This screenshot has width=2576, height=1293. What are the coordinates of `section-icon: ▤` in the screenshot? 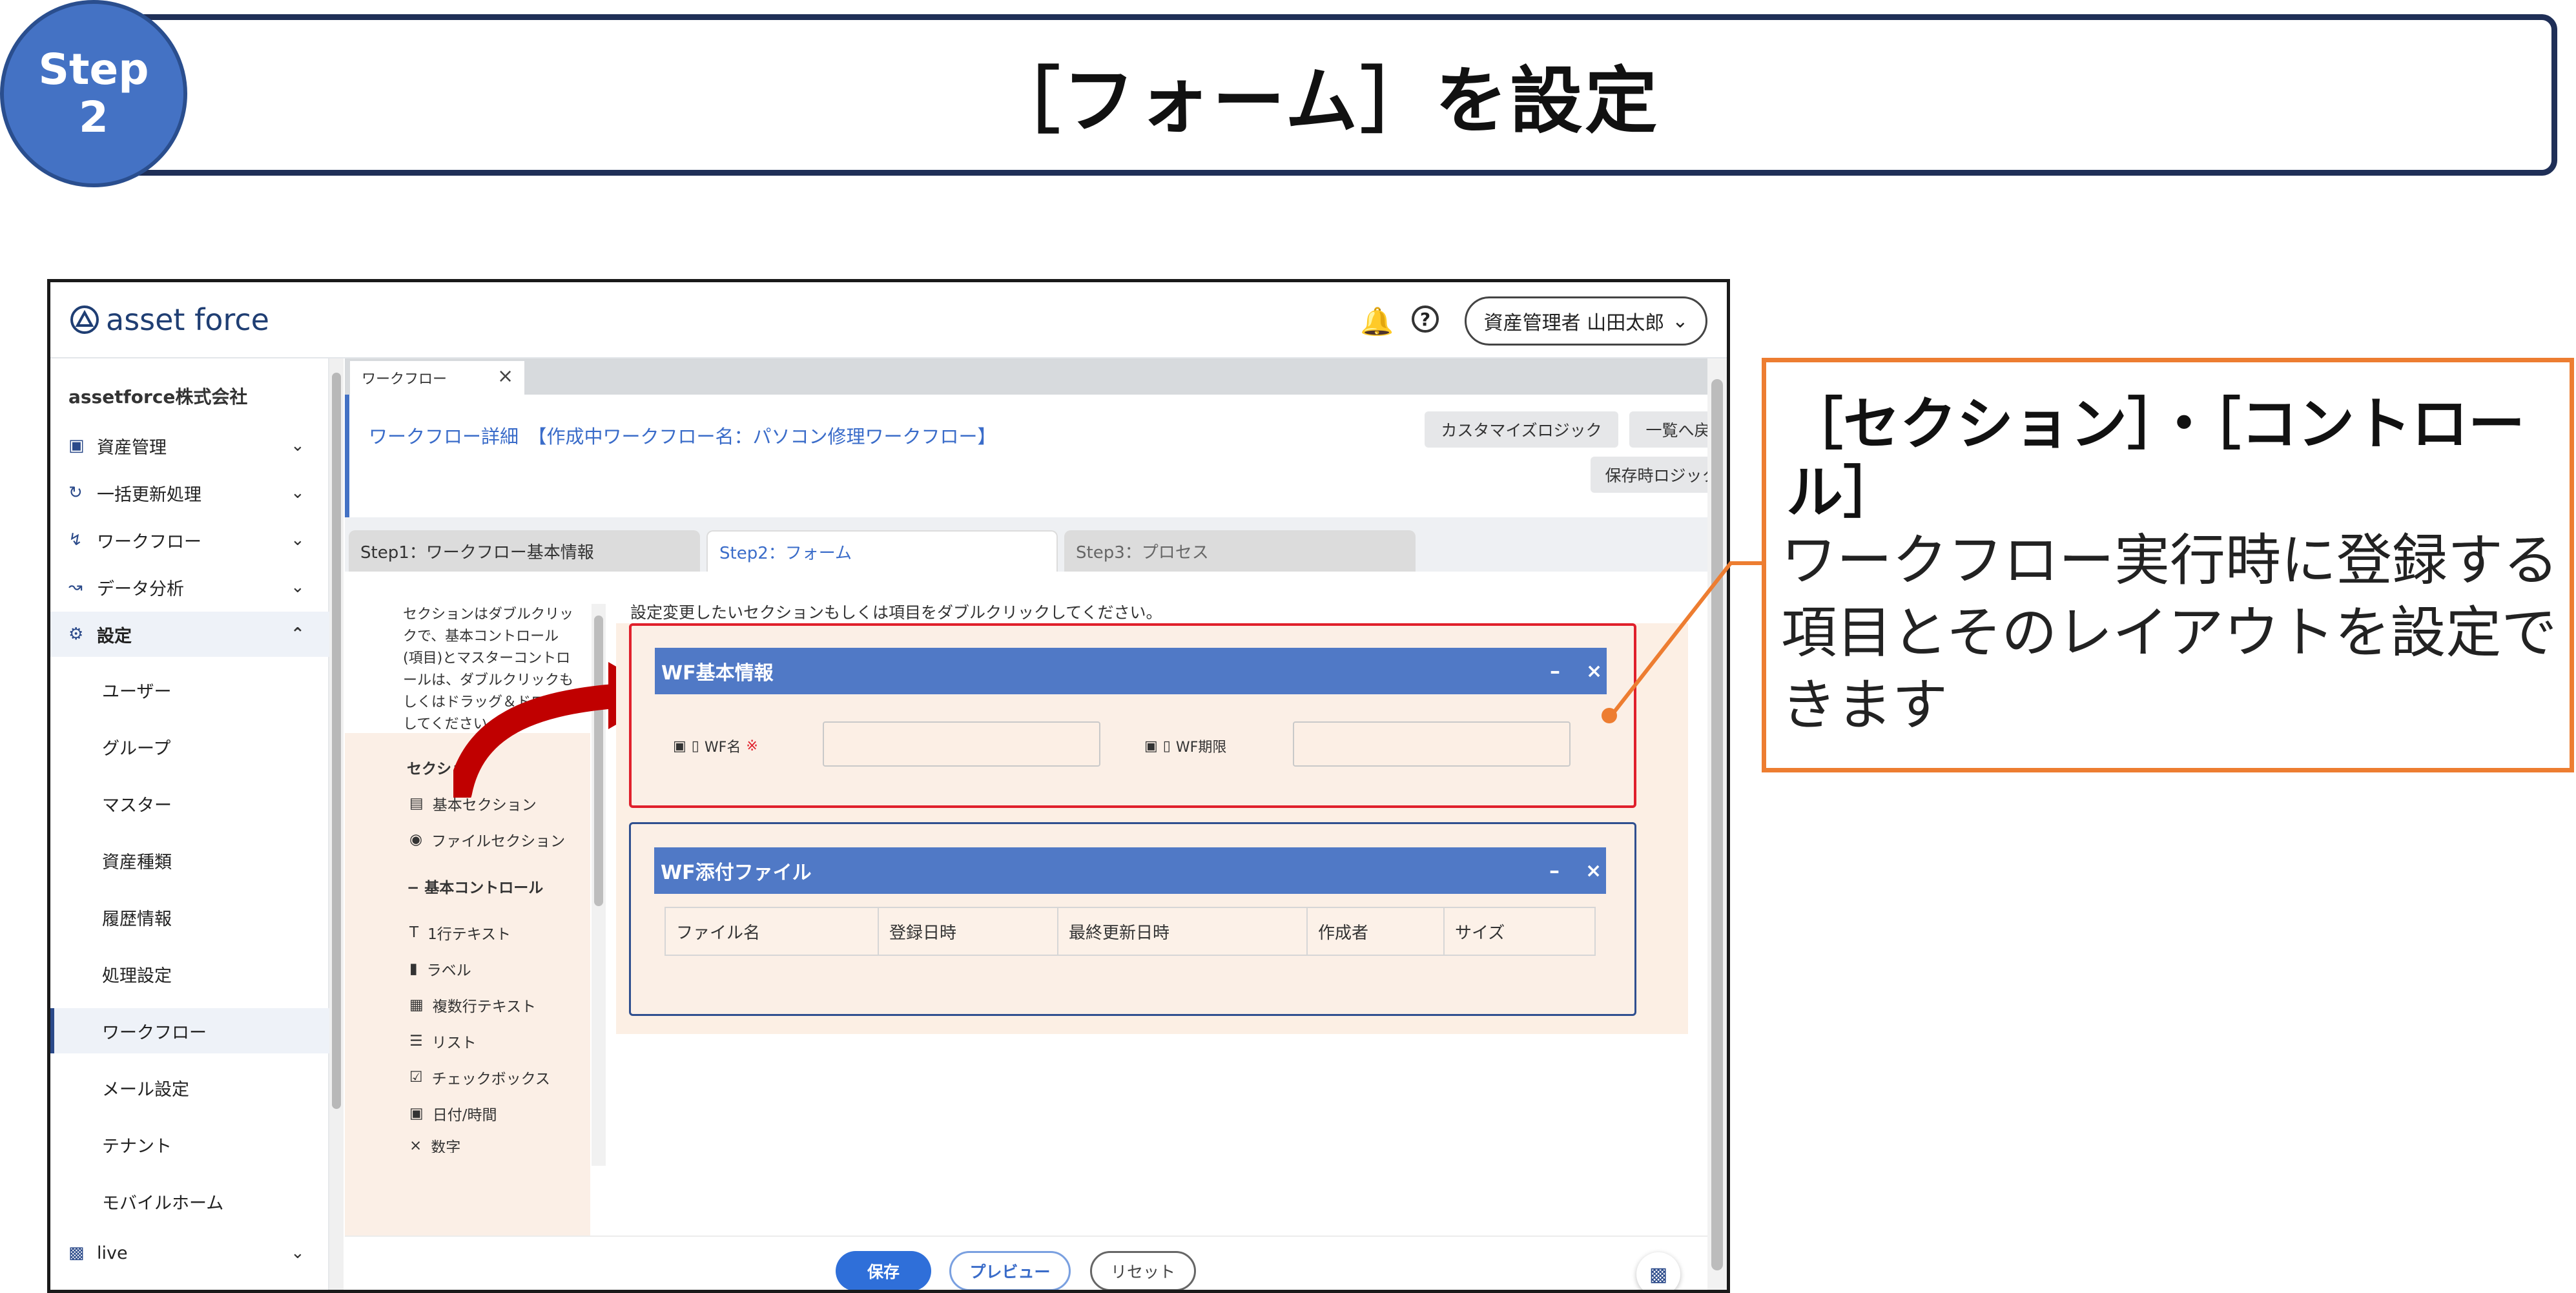 It's located at (416, 803).